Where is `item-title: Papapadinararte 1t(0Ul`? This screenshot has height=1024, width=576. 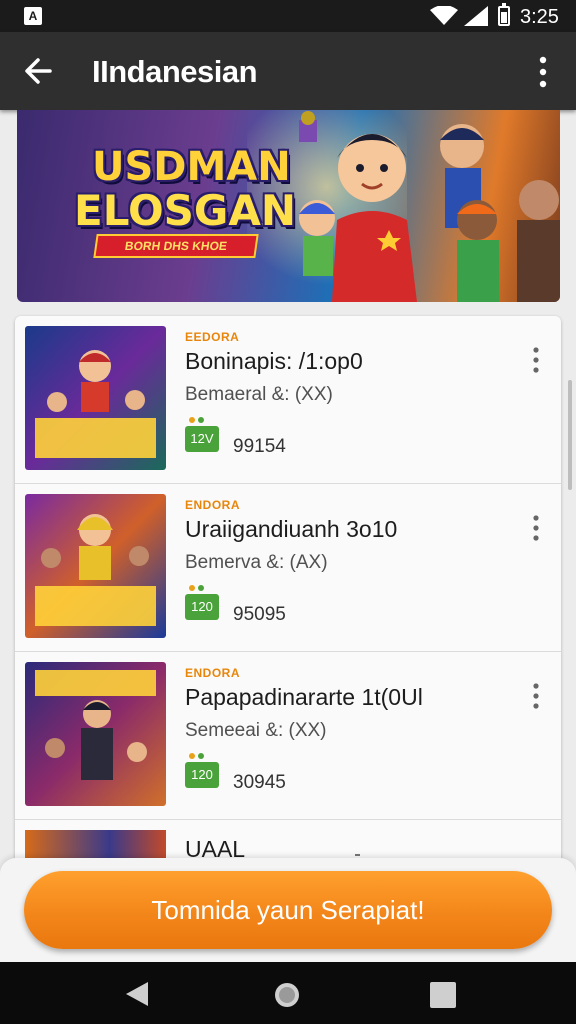
item-title: Papapadinararte 1t(0Ul is located at coordinates (304, 697).